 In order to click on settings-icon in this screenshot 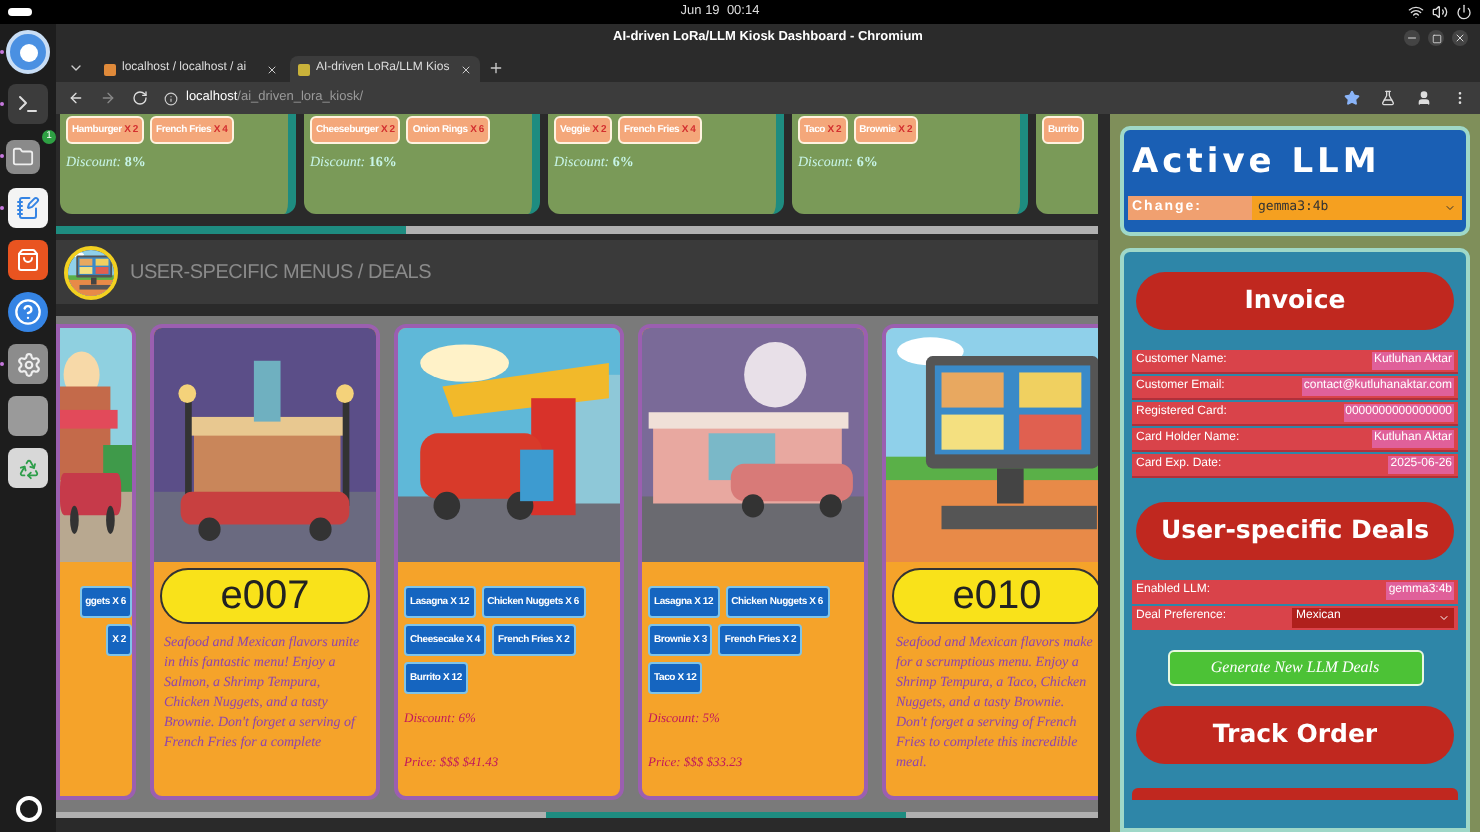, I will do `click(28, 364)`.